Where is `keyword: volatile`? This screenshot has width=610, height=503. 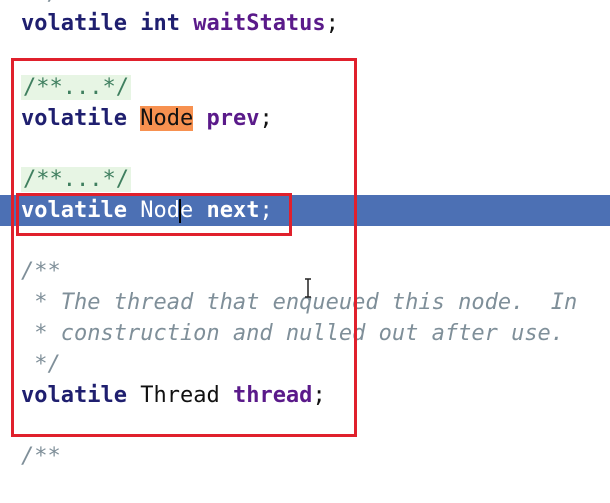
keyword: volatile is located at coordinates (74, 23).